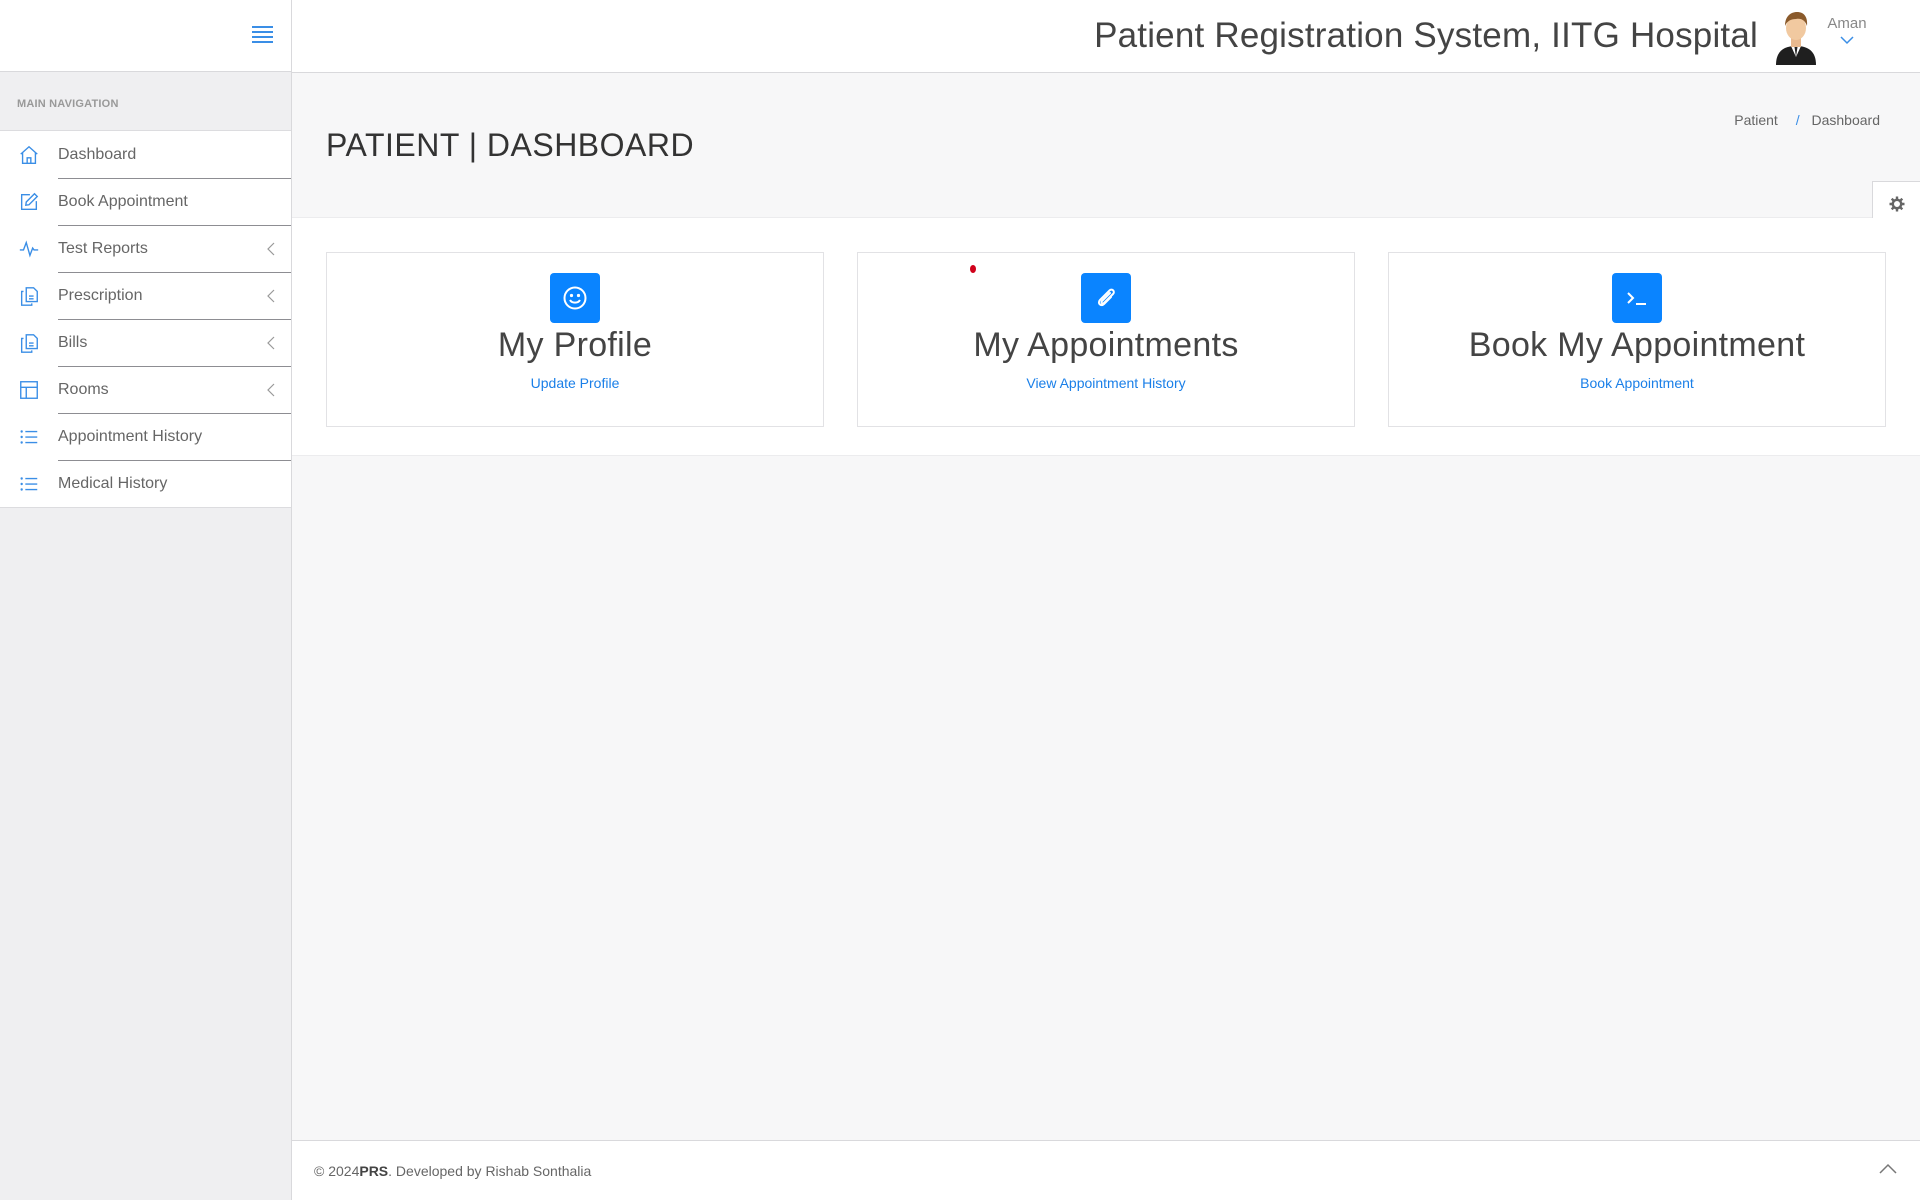 Image resolution: width=1920 pixels, height=1200 pixels. Describe the element at coordinates (1105, 383) in the screenshot. I see `view-appointment-history-link: View Appointment History` at that location.